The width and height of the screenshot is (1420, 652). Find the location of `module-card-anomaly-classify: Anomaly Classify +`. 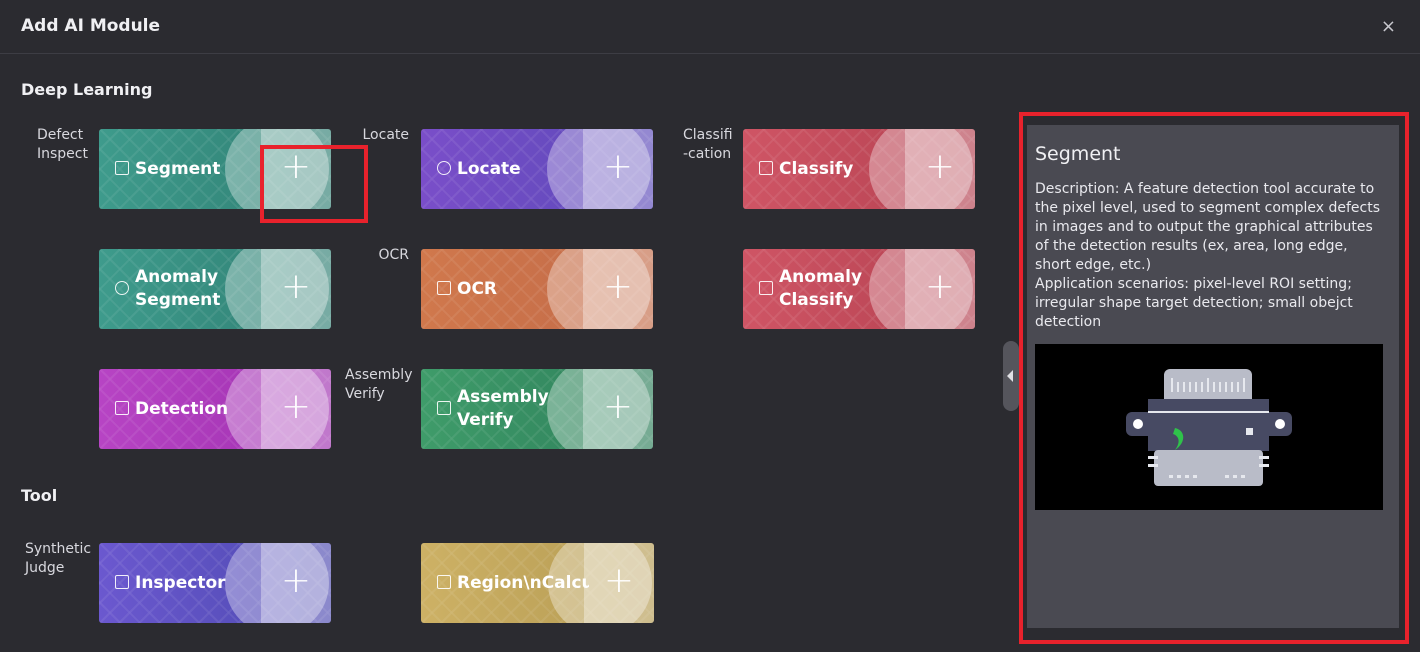

module-card-anomaly-classify: Anomaly Classify + is located at coordinates (859, 289).